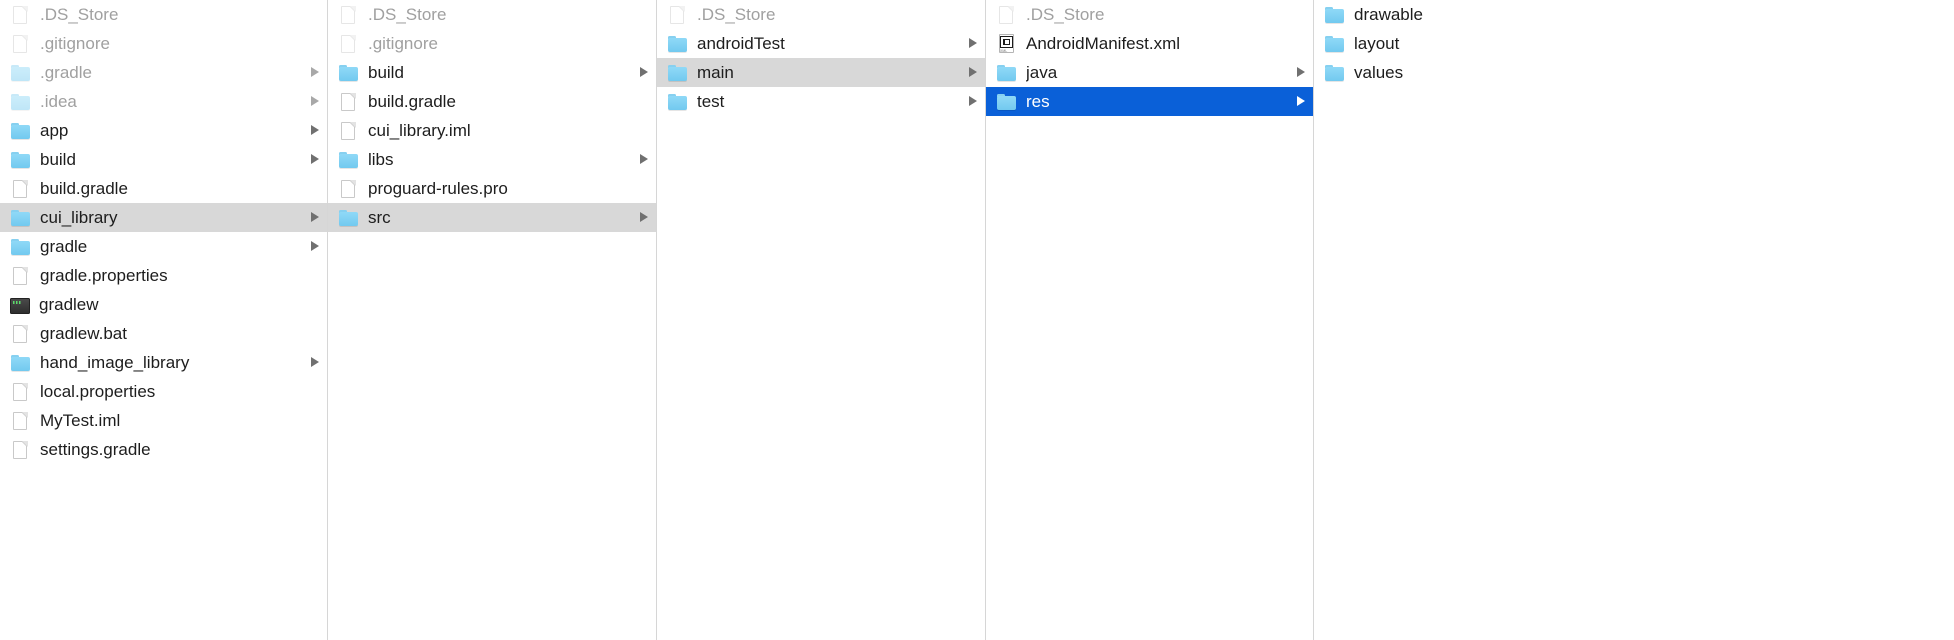 Image resolution: width=1954 pixels, height=640 pixels. Describe the element at coordinates (163, 101) in the screenshot. I see `file-row: .idea` at that location.